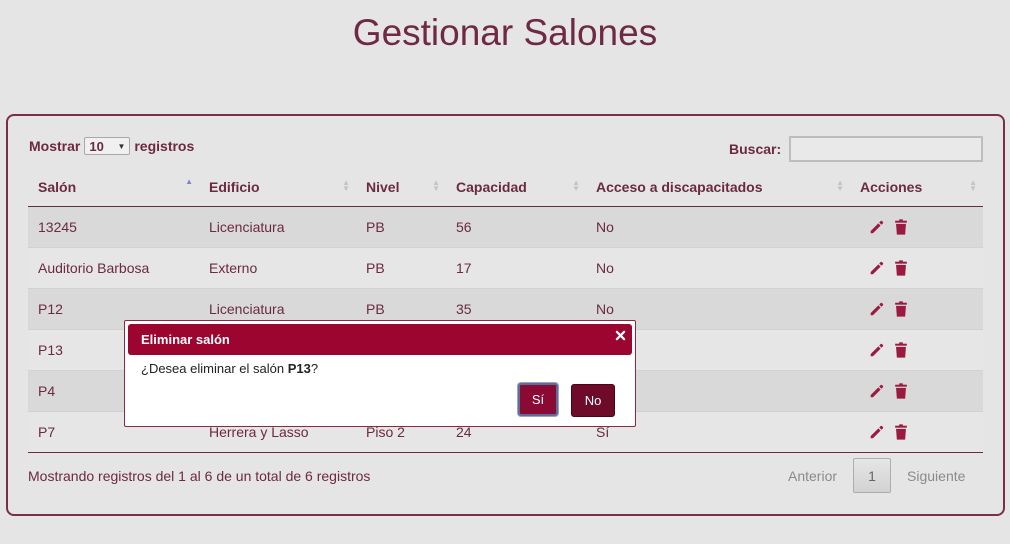  What do you see at coordinates (299, 368) in the screenshot?
I see `dialog-message-target: P13` at bounding box center [299, 368].